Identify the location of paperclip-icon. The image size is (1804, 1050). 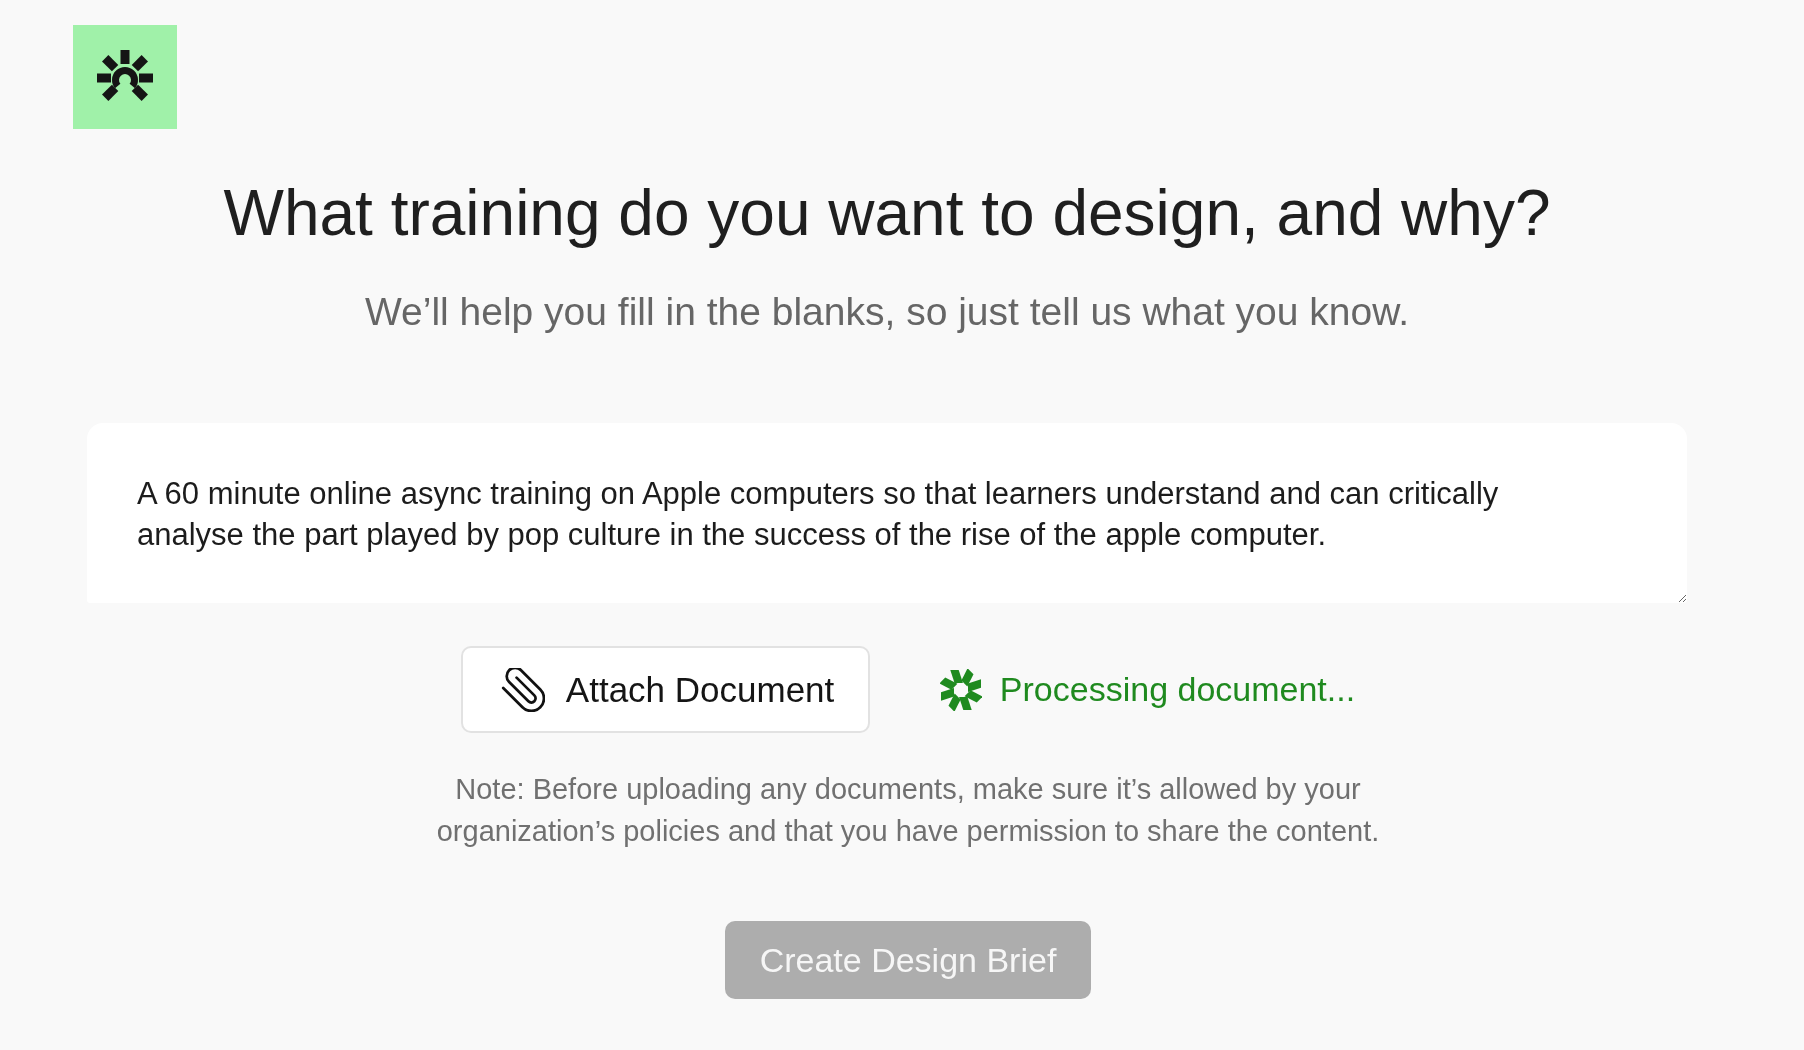
(522, 689).